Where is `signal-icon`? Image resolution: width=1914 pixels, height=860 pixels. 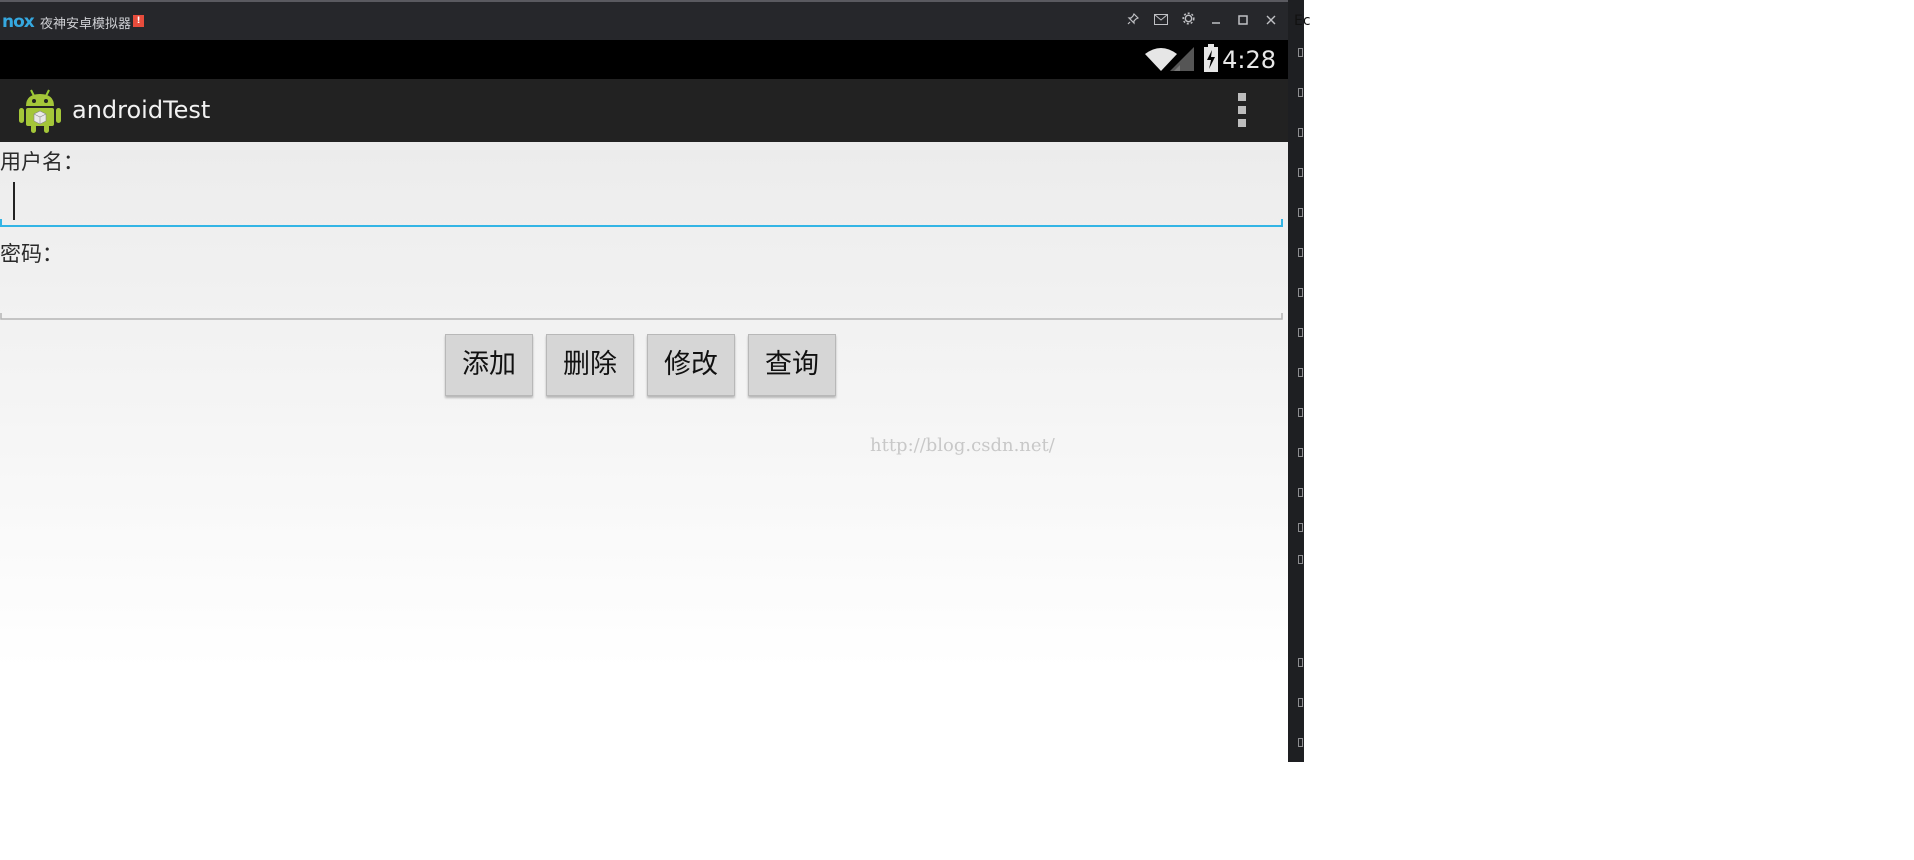
signal-icon is located at coordinates (1183, 61).